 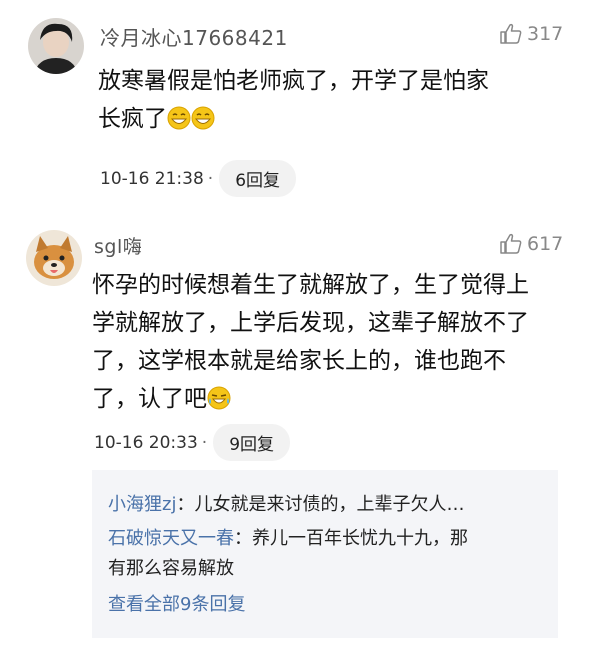 I want to click on comment-text-line: 学就解放了，上学后发现，这辈子解放不了, so click(x=310, y=323).